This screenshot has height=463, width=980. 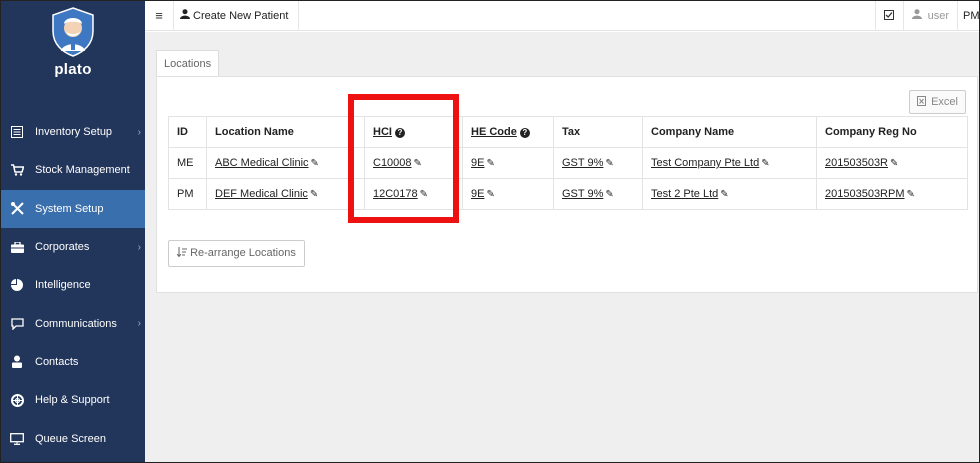 I want to click on user-menu: user, so click(x=929, y=15).